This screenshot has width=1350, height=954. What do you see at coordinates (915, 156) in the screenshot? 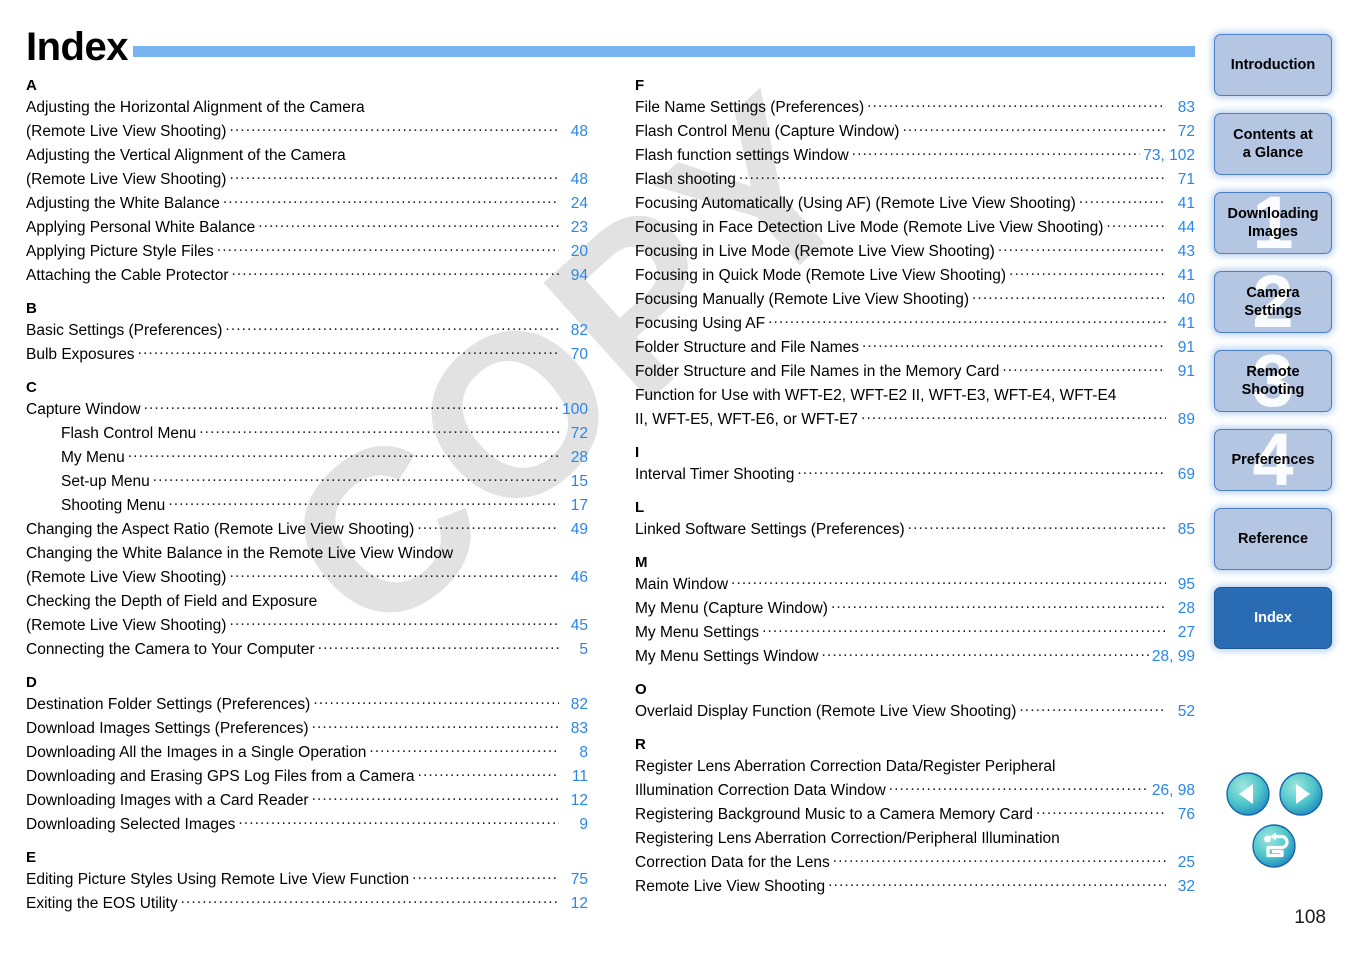
I see `index-entry: Flash function settings Window 73, 102` at bounding box center [915, 156].